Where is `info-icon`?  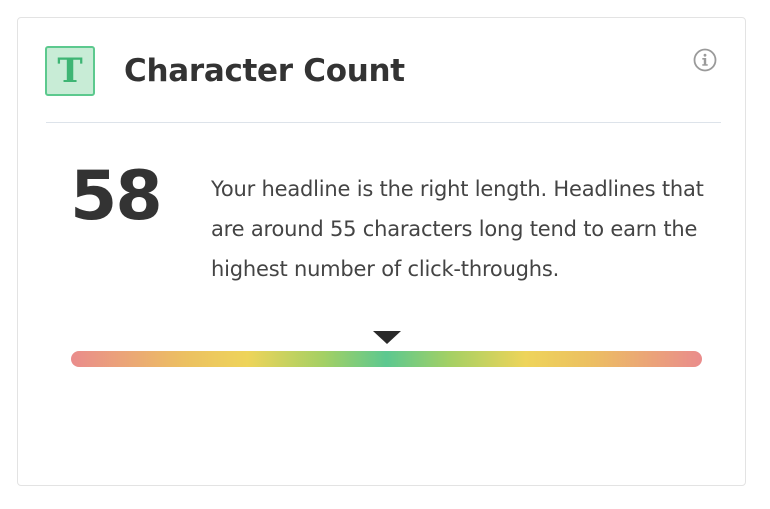
info-icon is located at coordinates (705, 60).